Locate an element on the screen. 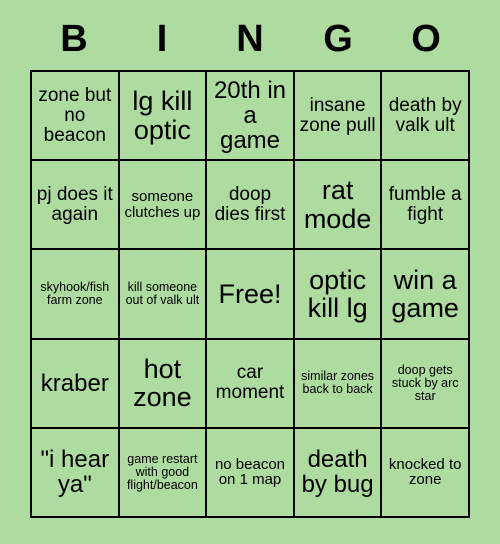 The width and height of the screenshot is (500, 544). bingo-header: B I N G O is located at coordinates (250, 39).